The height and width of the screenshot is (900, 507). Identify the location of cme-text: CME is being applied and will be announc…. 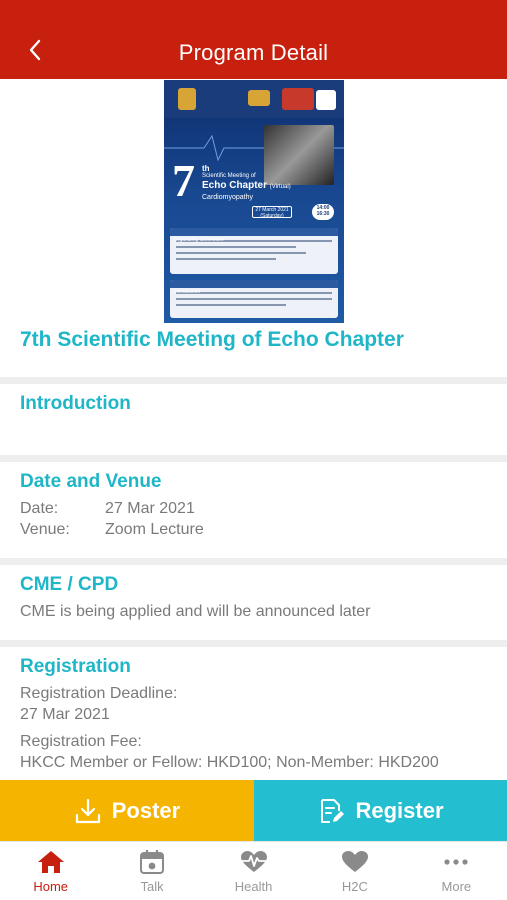
(195, 611).